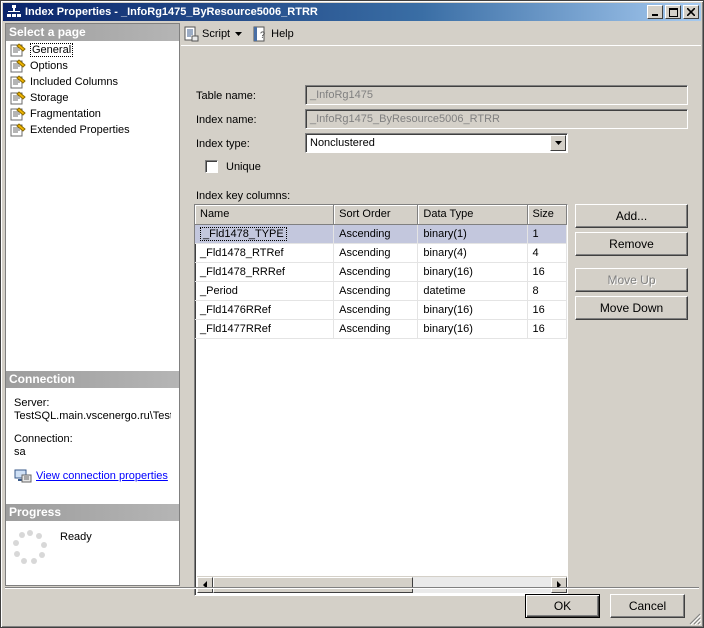 This screenshot has width=704, height=628. Describe the element at coordinates (313, 585) in the screenshot. I see `scroll-thumb` at that location.